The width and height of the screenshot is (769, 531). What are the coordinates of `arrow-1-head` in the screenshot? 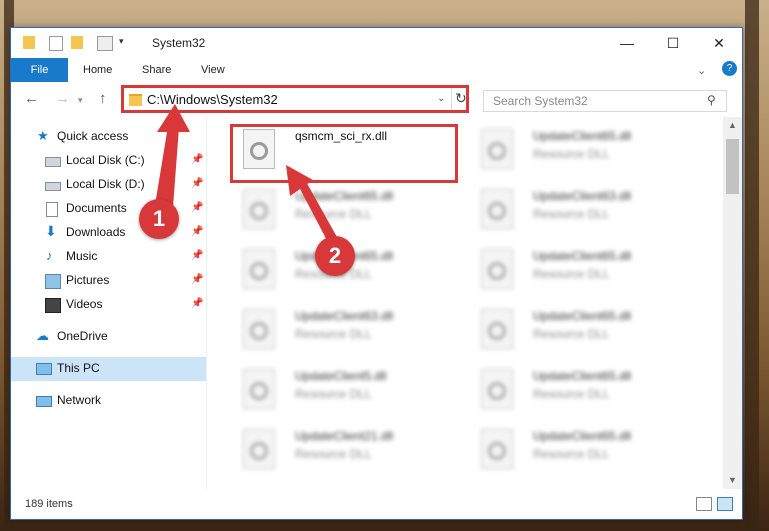 It's located at (173, 118).